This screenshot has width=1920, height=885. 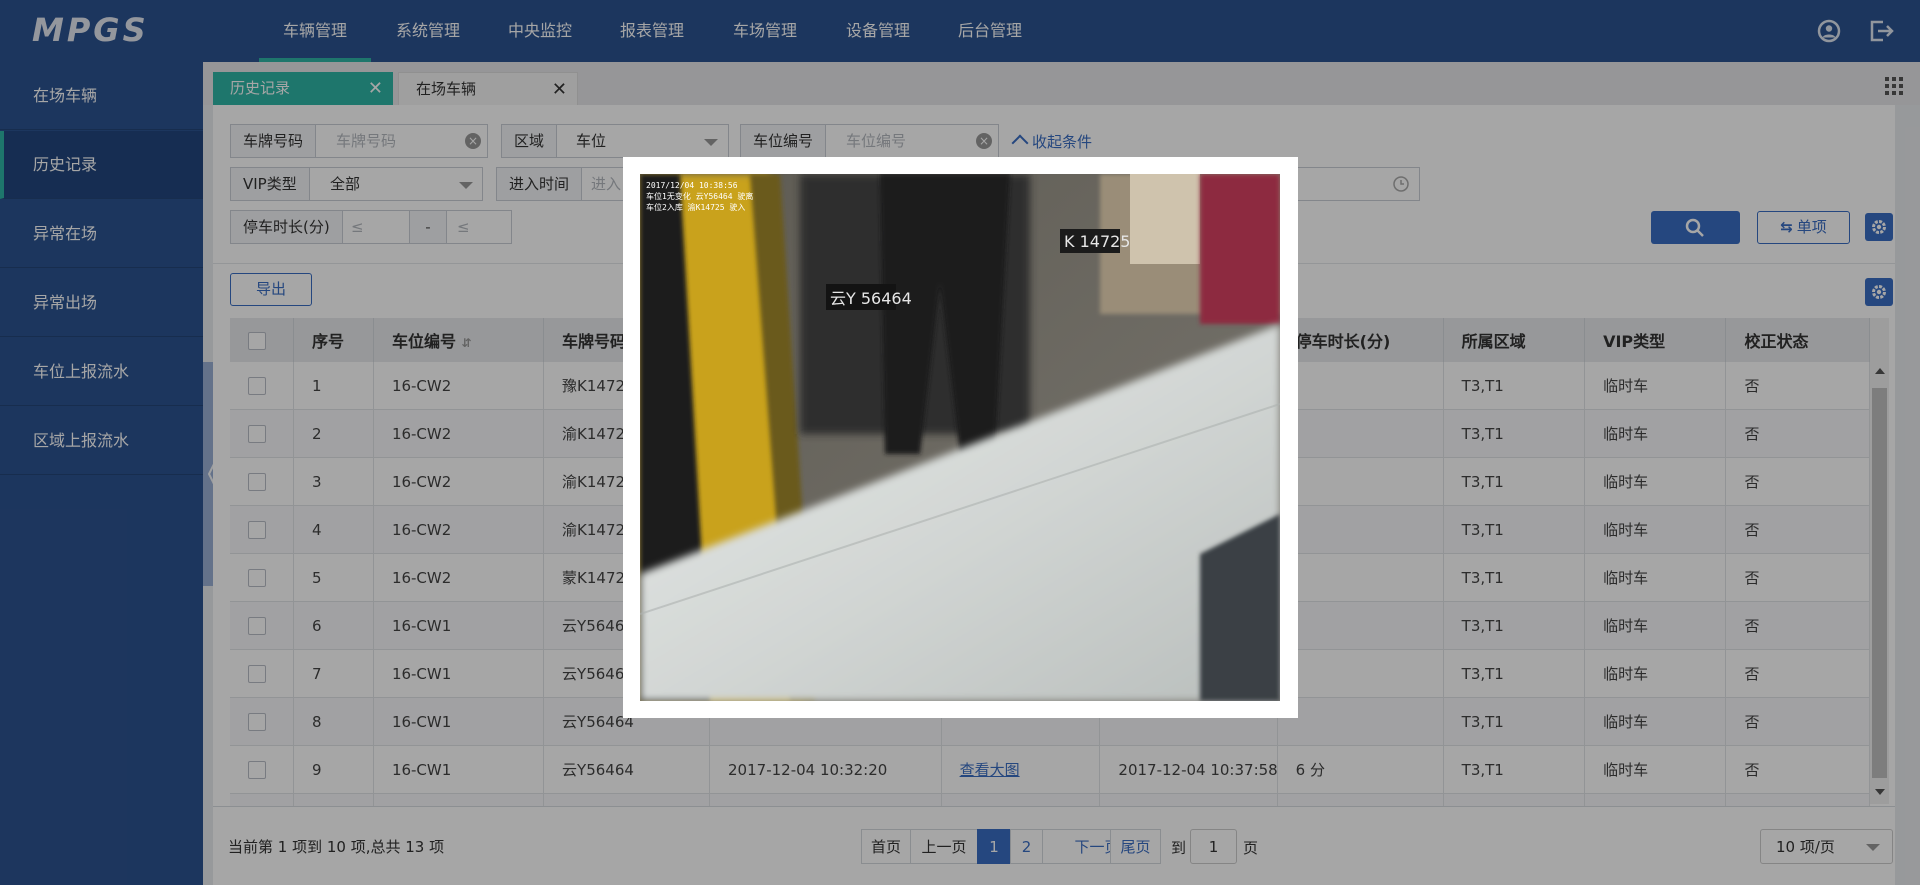 I want to click on snapshot-event-1: 车位1无变化 云Y56464 驶离, so click(x=699, y=196).